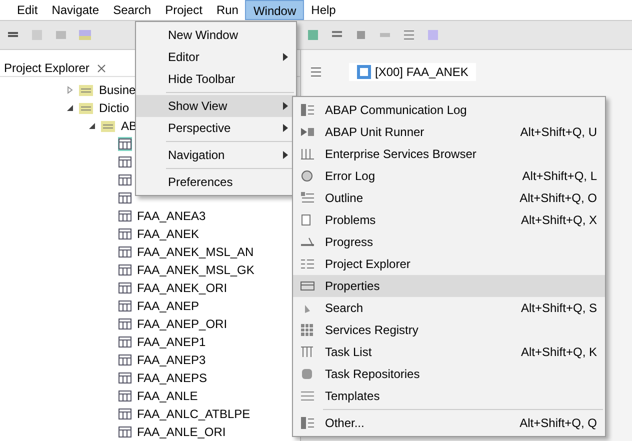  What do you see at coordinates (47, 68) in the screenshot?
I see `view-tab: Project Explorer` at bounding box center [47, 68].